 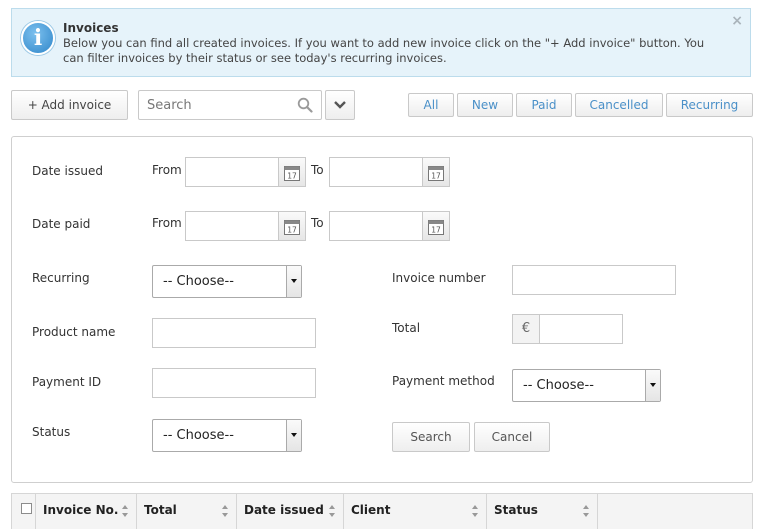 What do you see at coordinates (431, 437) in the screenshot?
I see `search-button: Search` at bounding box center [431, 437].